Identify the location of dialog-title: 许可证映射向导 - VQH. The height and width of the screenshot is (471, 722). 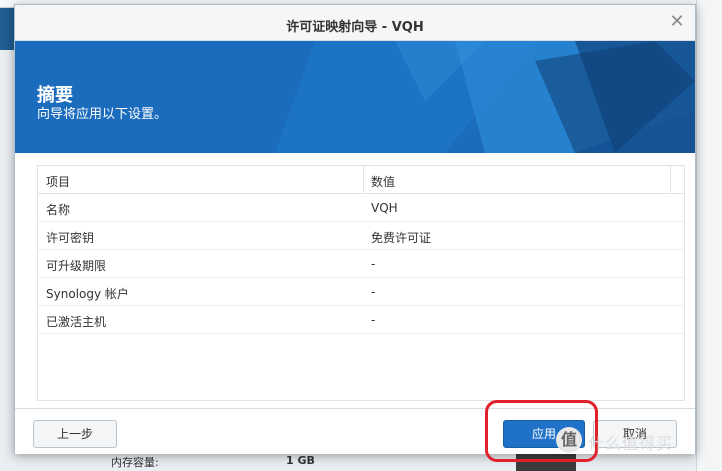
(355, 27).